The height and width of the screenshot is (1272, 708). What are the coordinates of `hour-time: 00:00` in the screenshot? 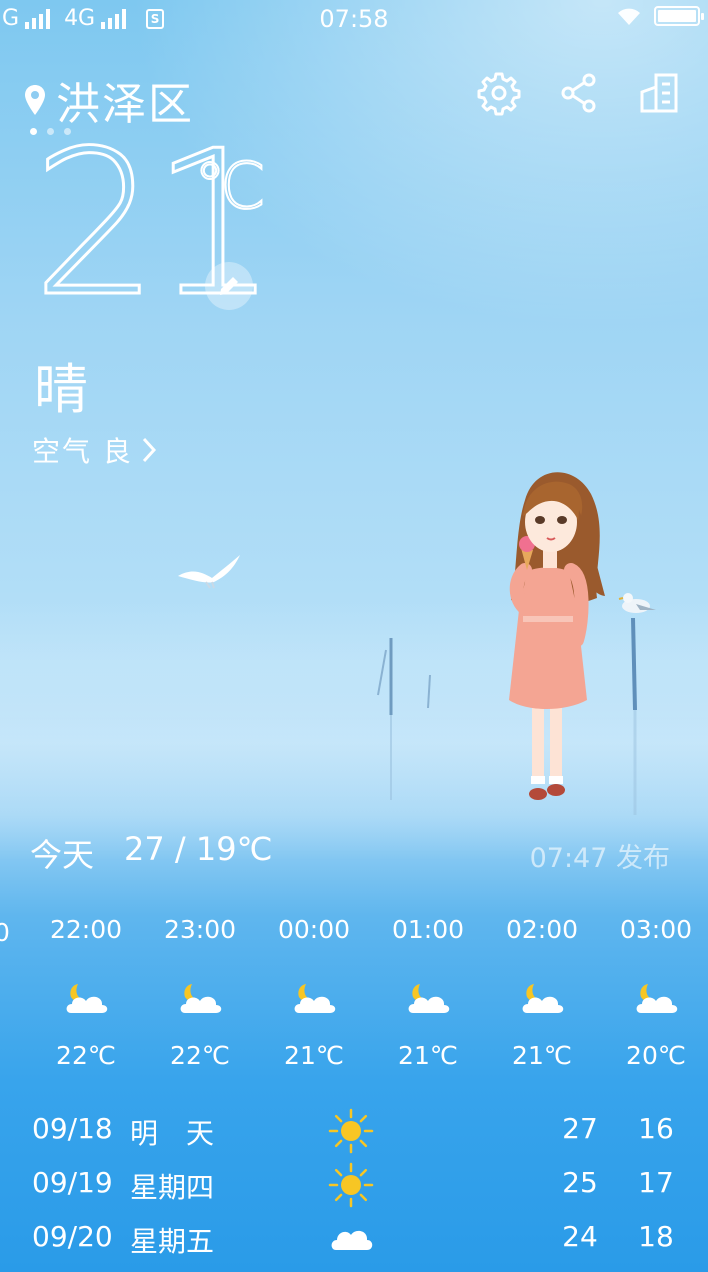 It's located at (314, 929).